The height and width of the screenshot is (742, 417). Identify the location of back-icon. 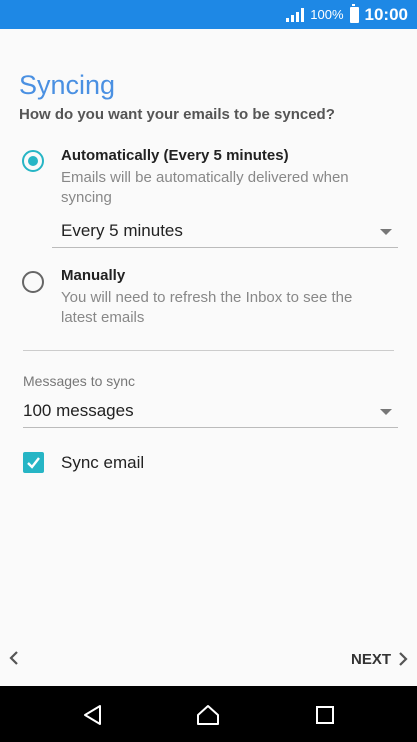
(93, 715).